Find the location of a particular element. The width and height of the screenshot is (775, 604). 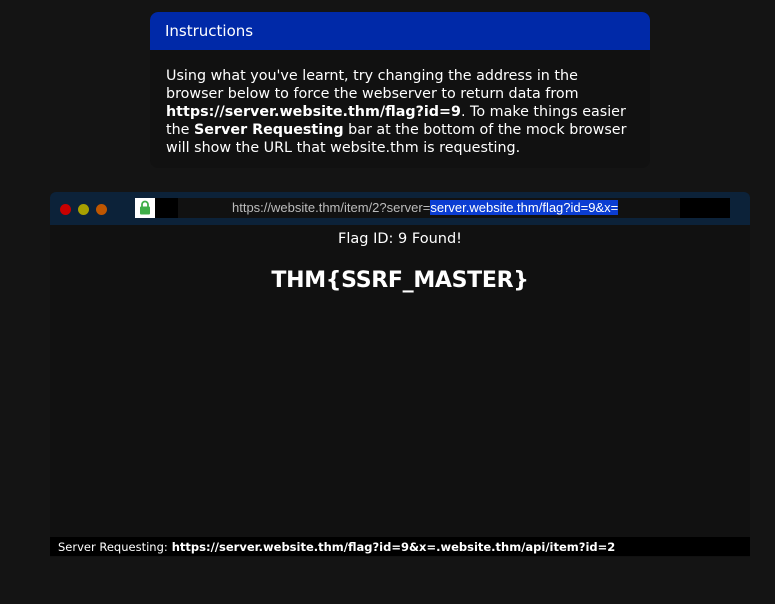

lock-icon is located at coordinates (145, 208).